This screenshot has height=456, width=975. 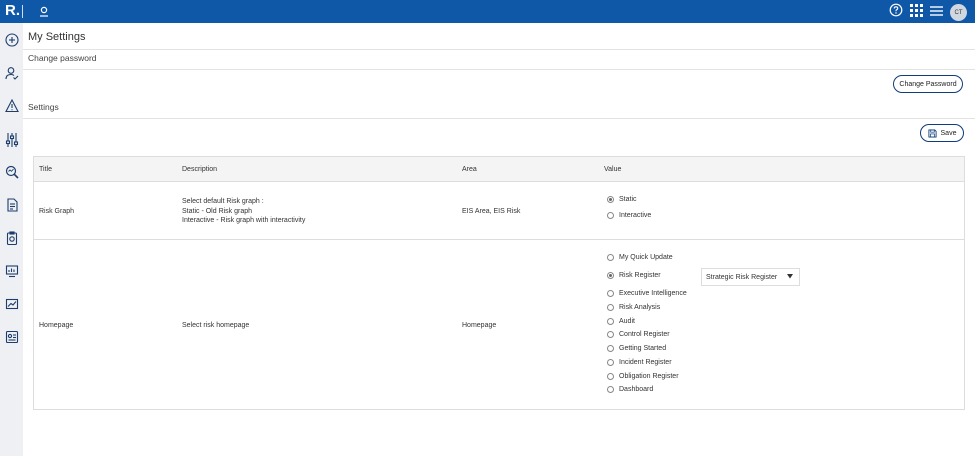 I want to click on radio-label: Static, so click(x=628, y=199).